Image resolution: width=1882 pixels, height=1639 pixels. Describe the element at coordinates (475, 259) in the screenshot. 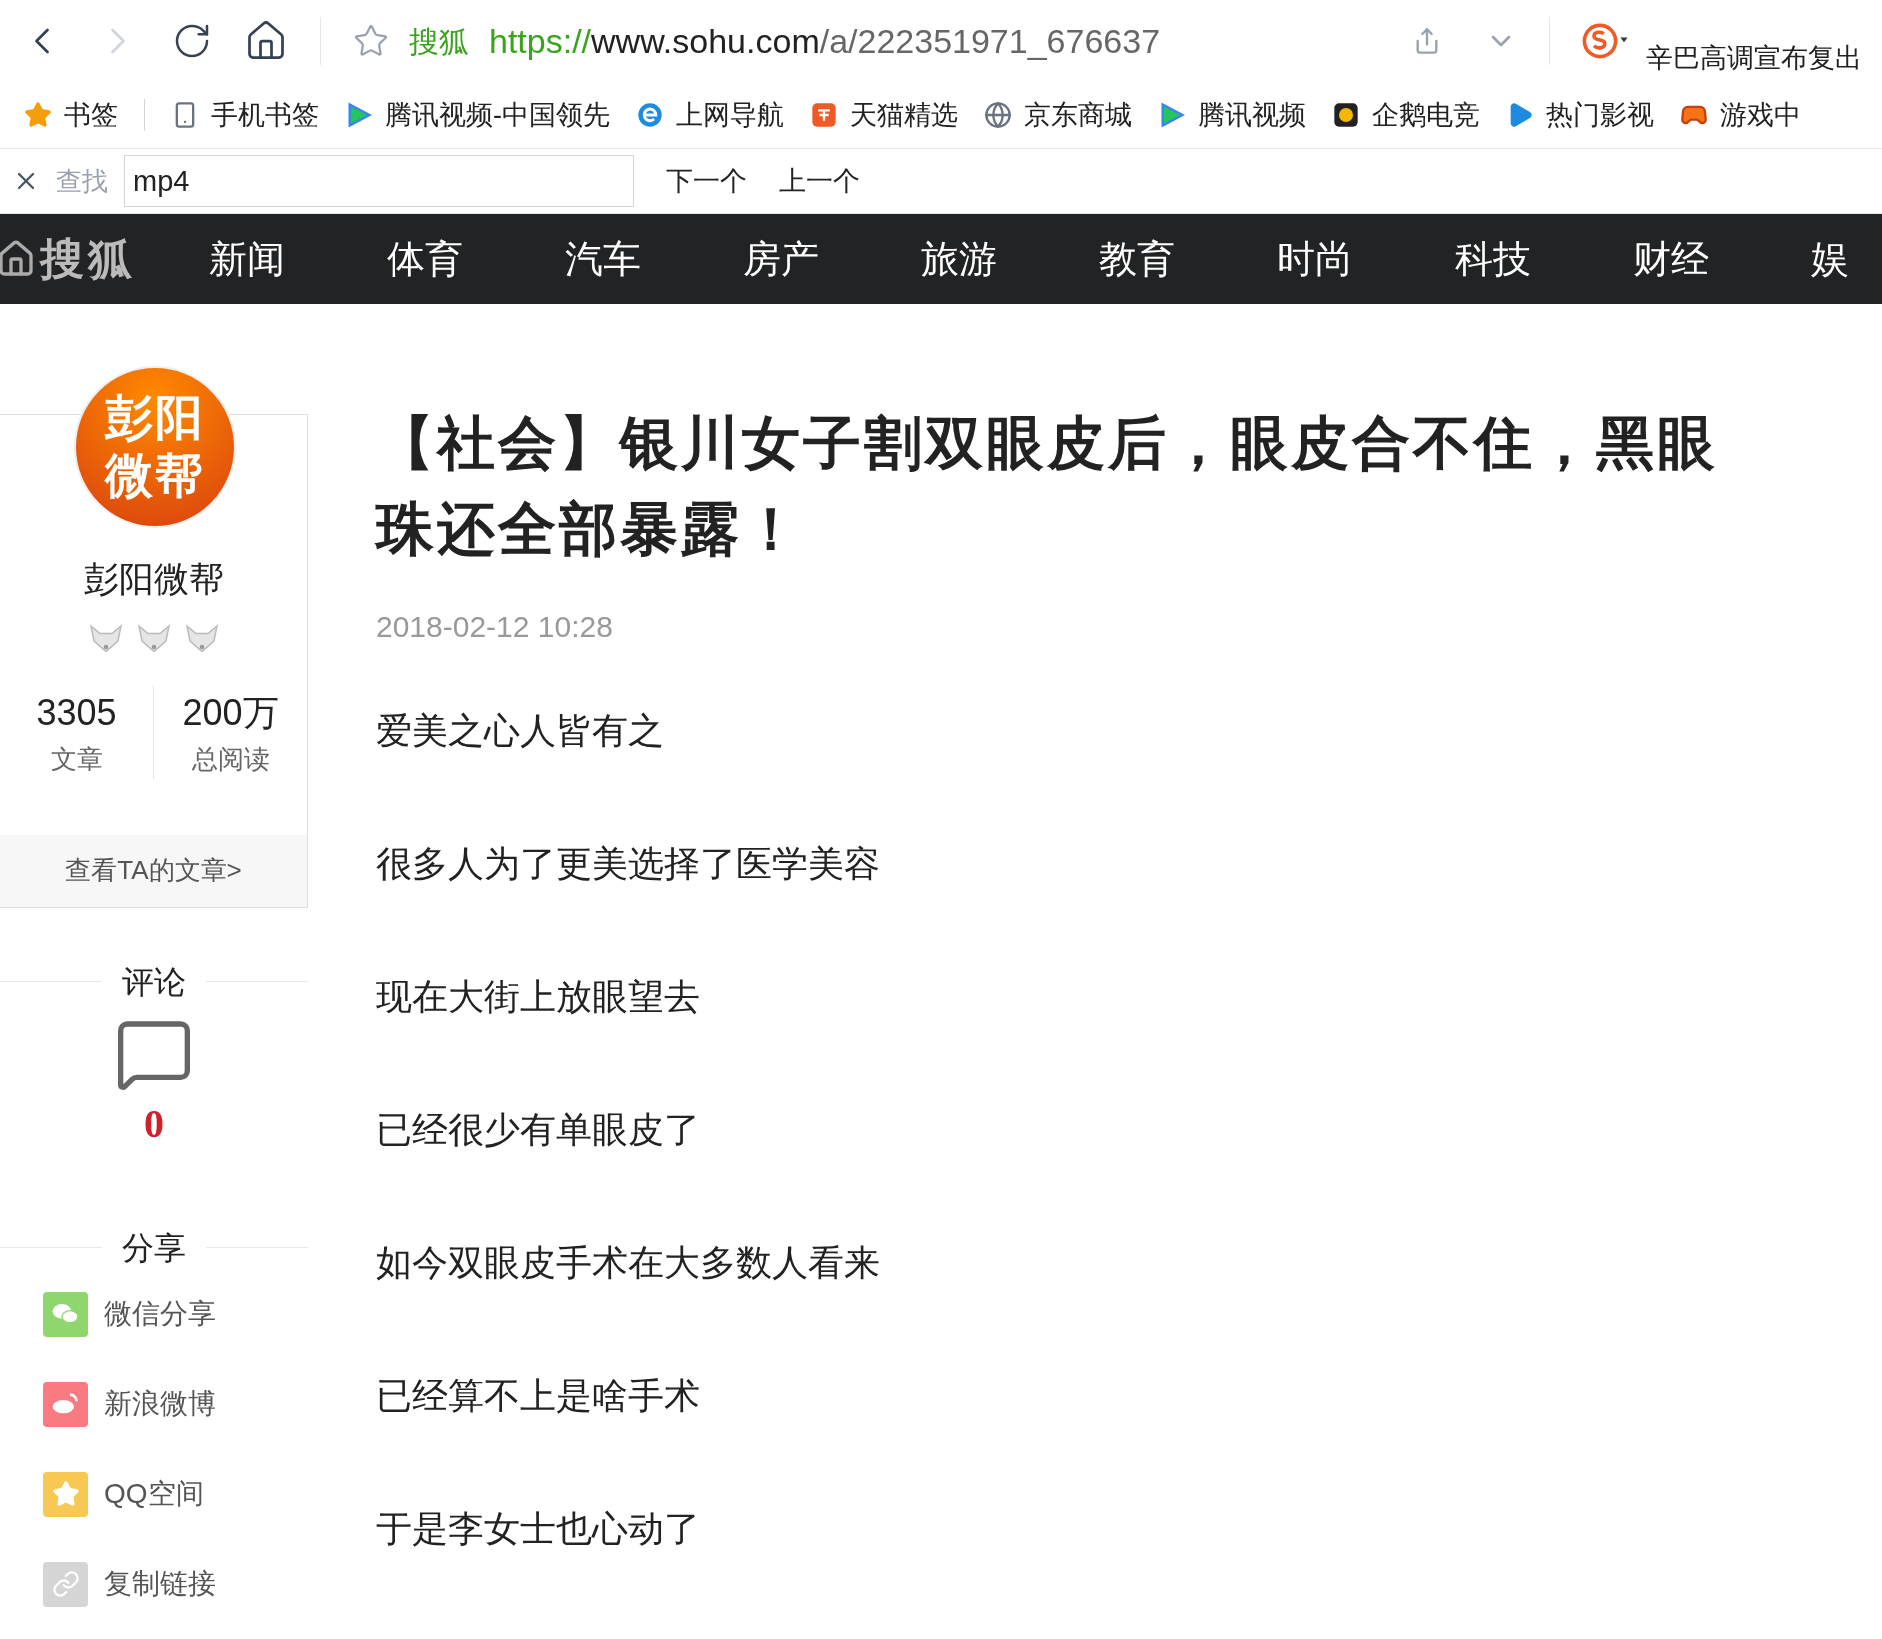

I see `nav-link: 体育` at that location.